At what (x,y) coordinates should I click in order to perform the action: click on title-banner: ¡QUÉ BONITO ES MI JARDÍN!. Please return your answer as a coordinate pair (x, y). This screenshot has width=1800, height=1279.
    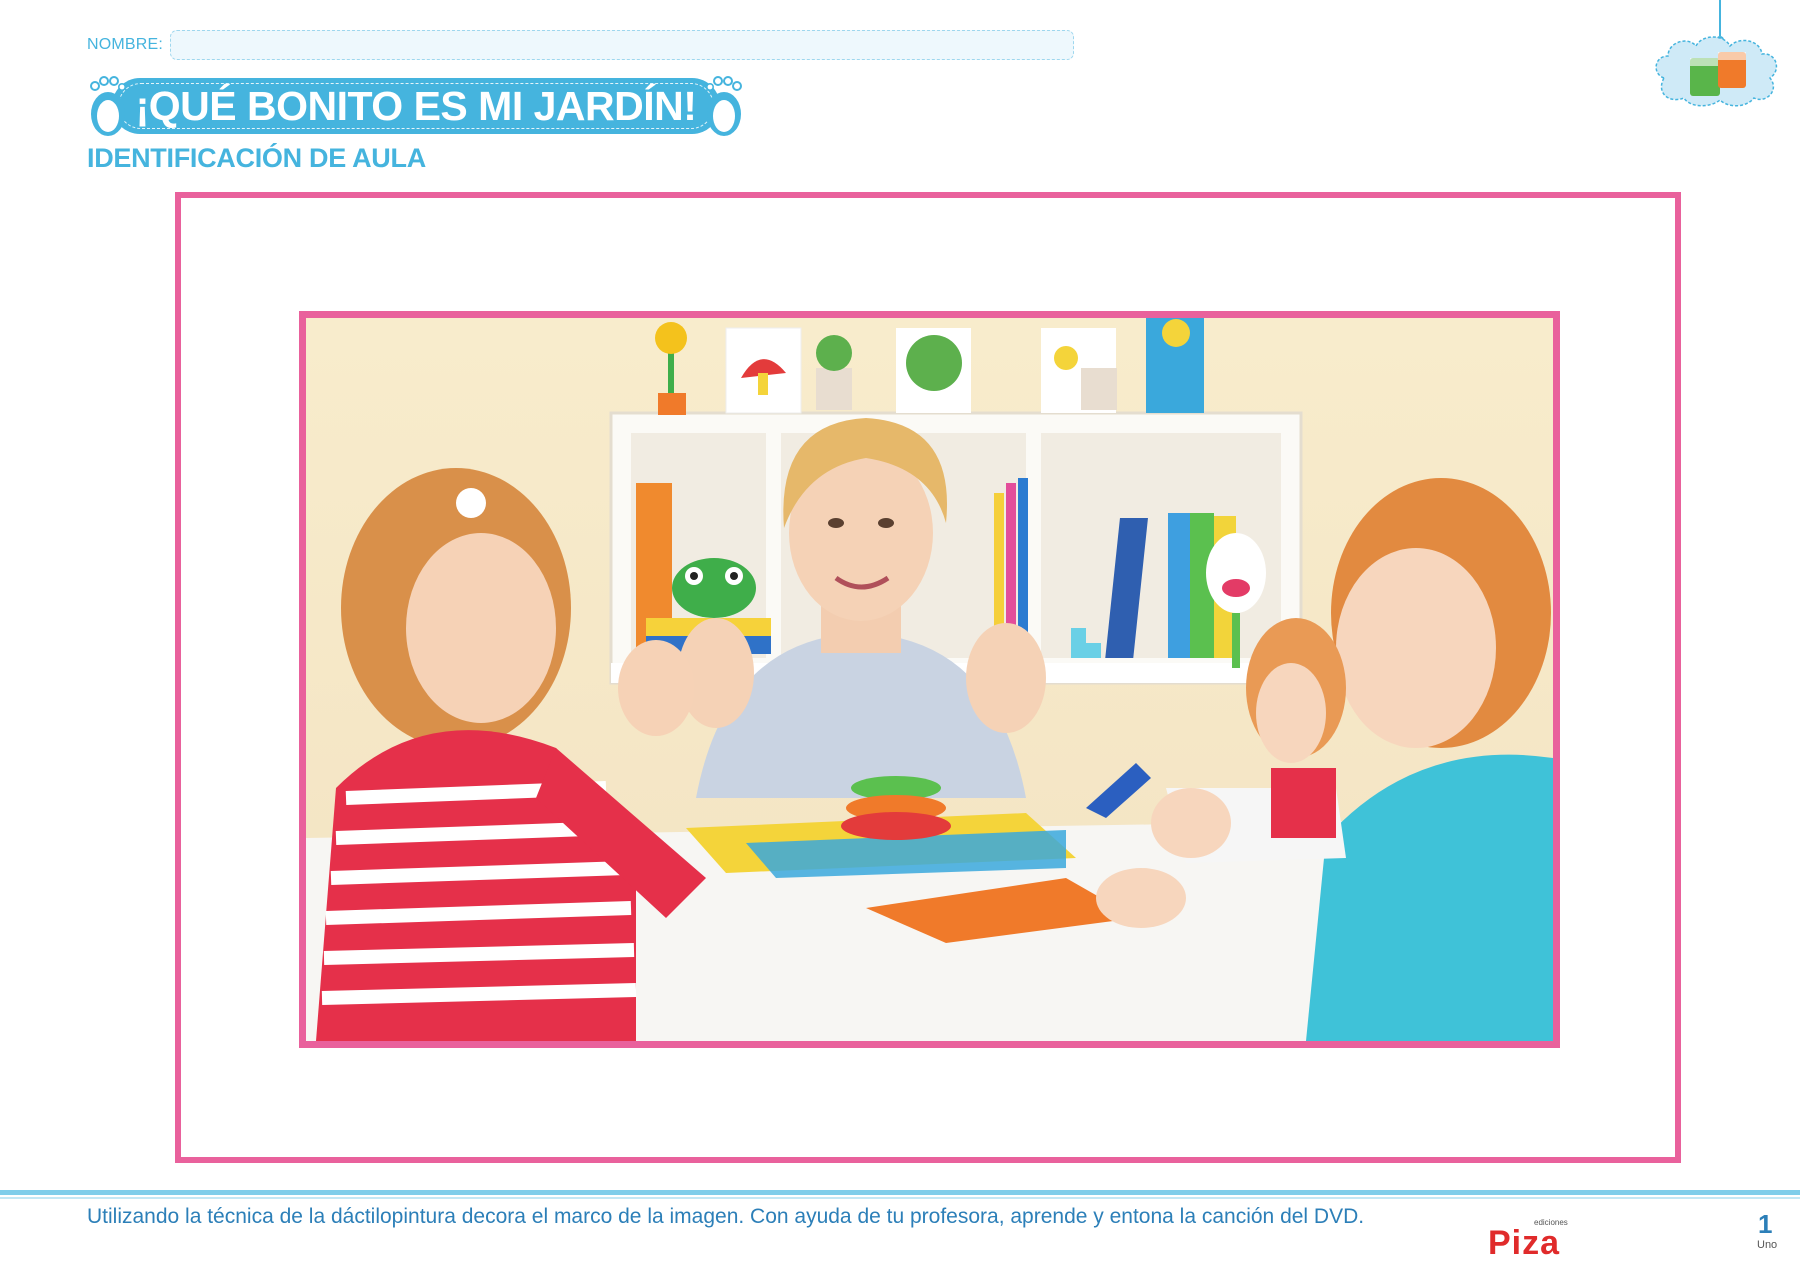
    Looking at the image, I should click on (416, 106).